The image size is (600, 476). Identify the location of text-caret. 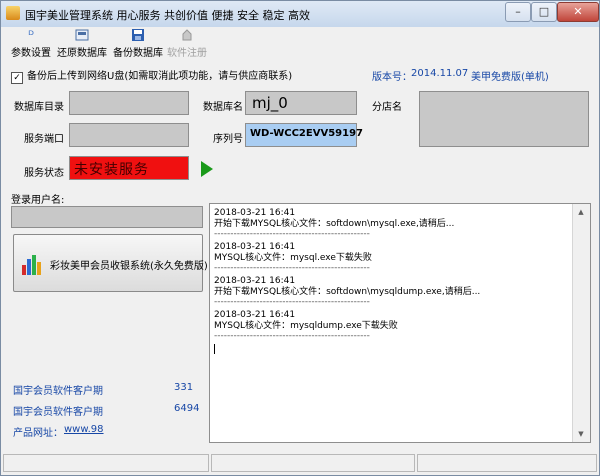
(214, 349).